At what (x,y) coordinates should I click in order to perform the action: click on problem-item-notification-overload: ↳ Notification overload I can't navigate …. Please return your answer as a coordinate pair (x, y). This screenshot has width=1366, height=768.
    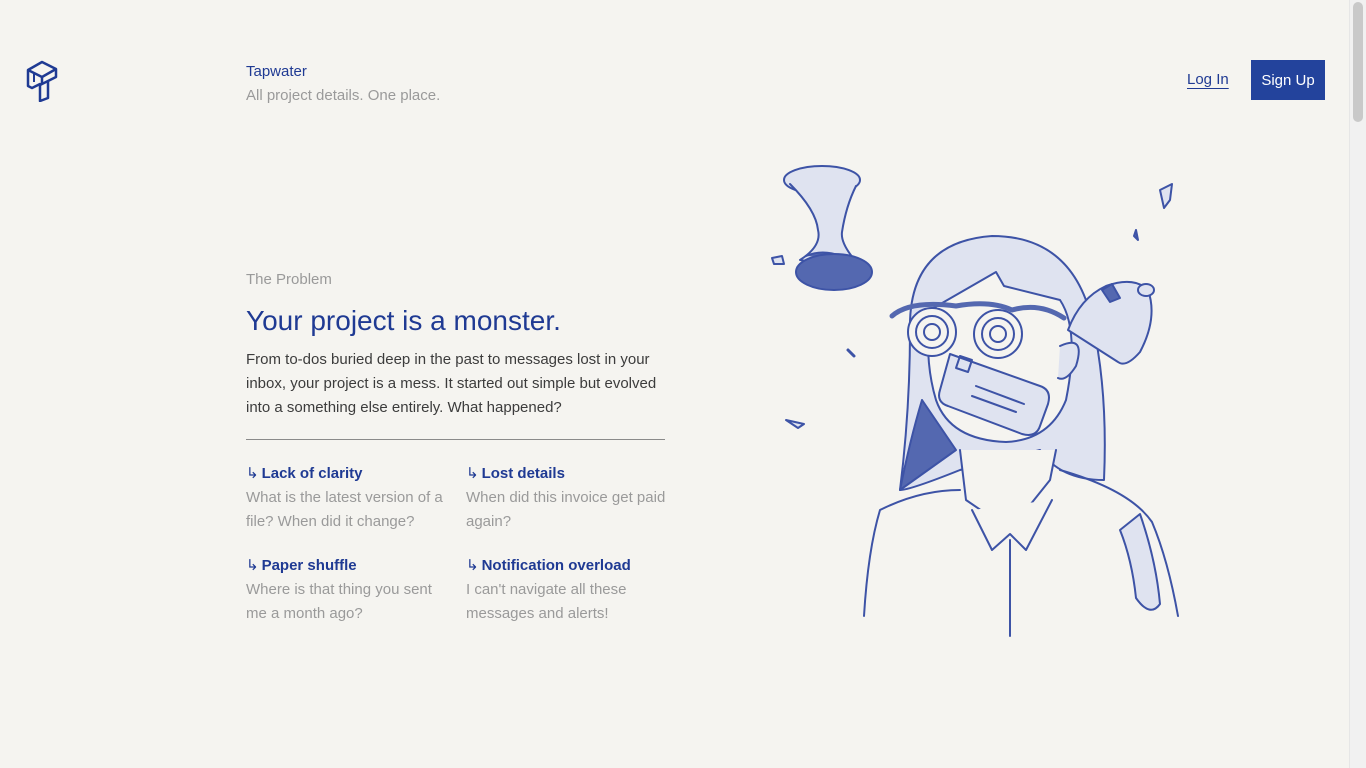
    Looking at the image, I should click on (568, 590).